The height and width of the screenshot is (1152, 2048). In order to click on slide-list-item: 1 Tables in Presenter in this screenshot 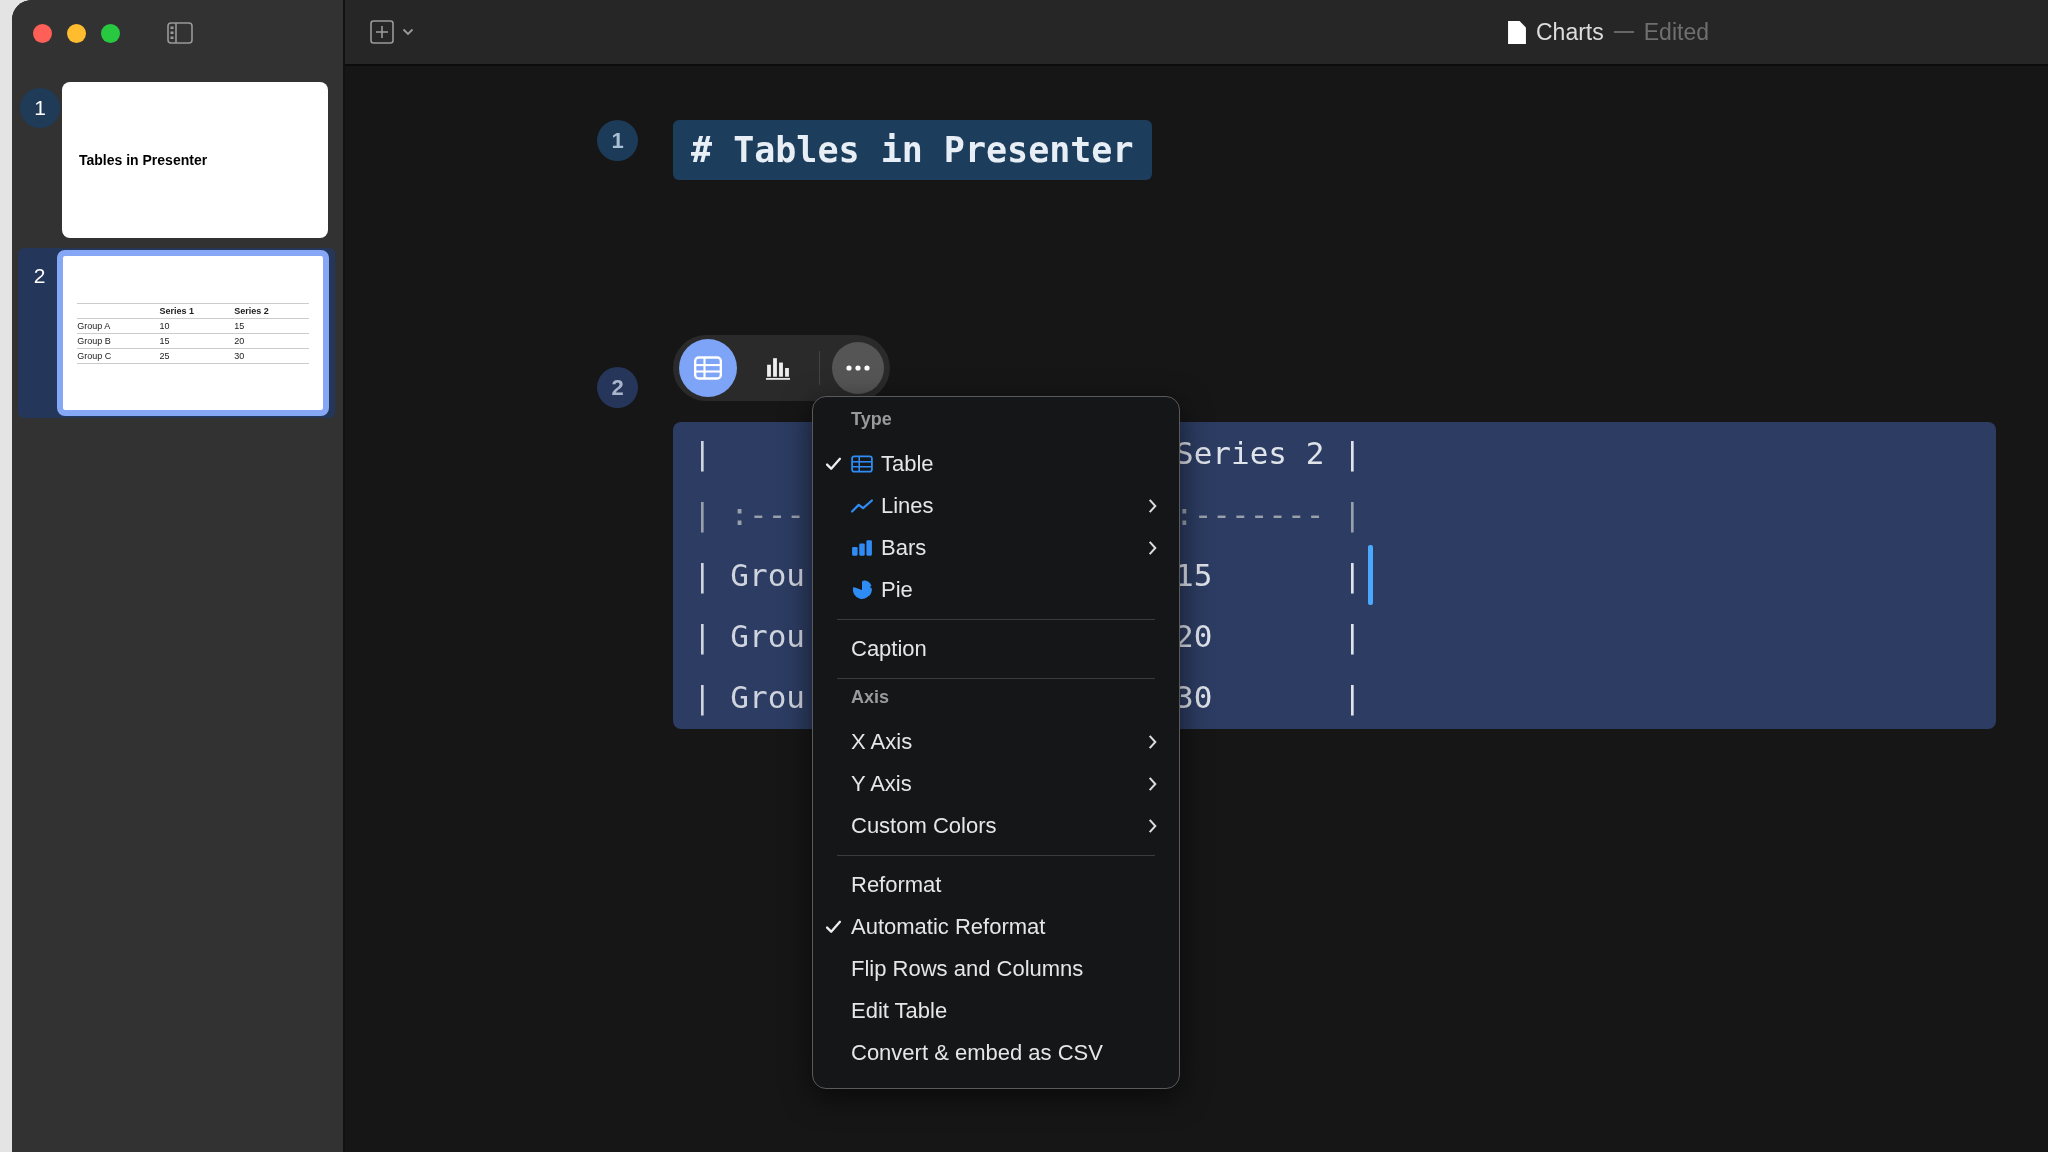, I will do `click(176, 160)`.